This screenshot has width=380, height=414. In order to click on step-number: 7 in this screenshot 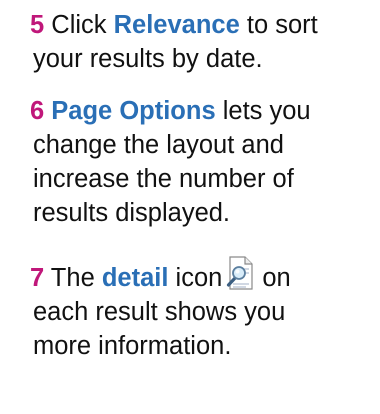, I will do `click(37, 278)`.